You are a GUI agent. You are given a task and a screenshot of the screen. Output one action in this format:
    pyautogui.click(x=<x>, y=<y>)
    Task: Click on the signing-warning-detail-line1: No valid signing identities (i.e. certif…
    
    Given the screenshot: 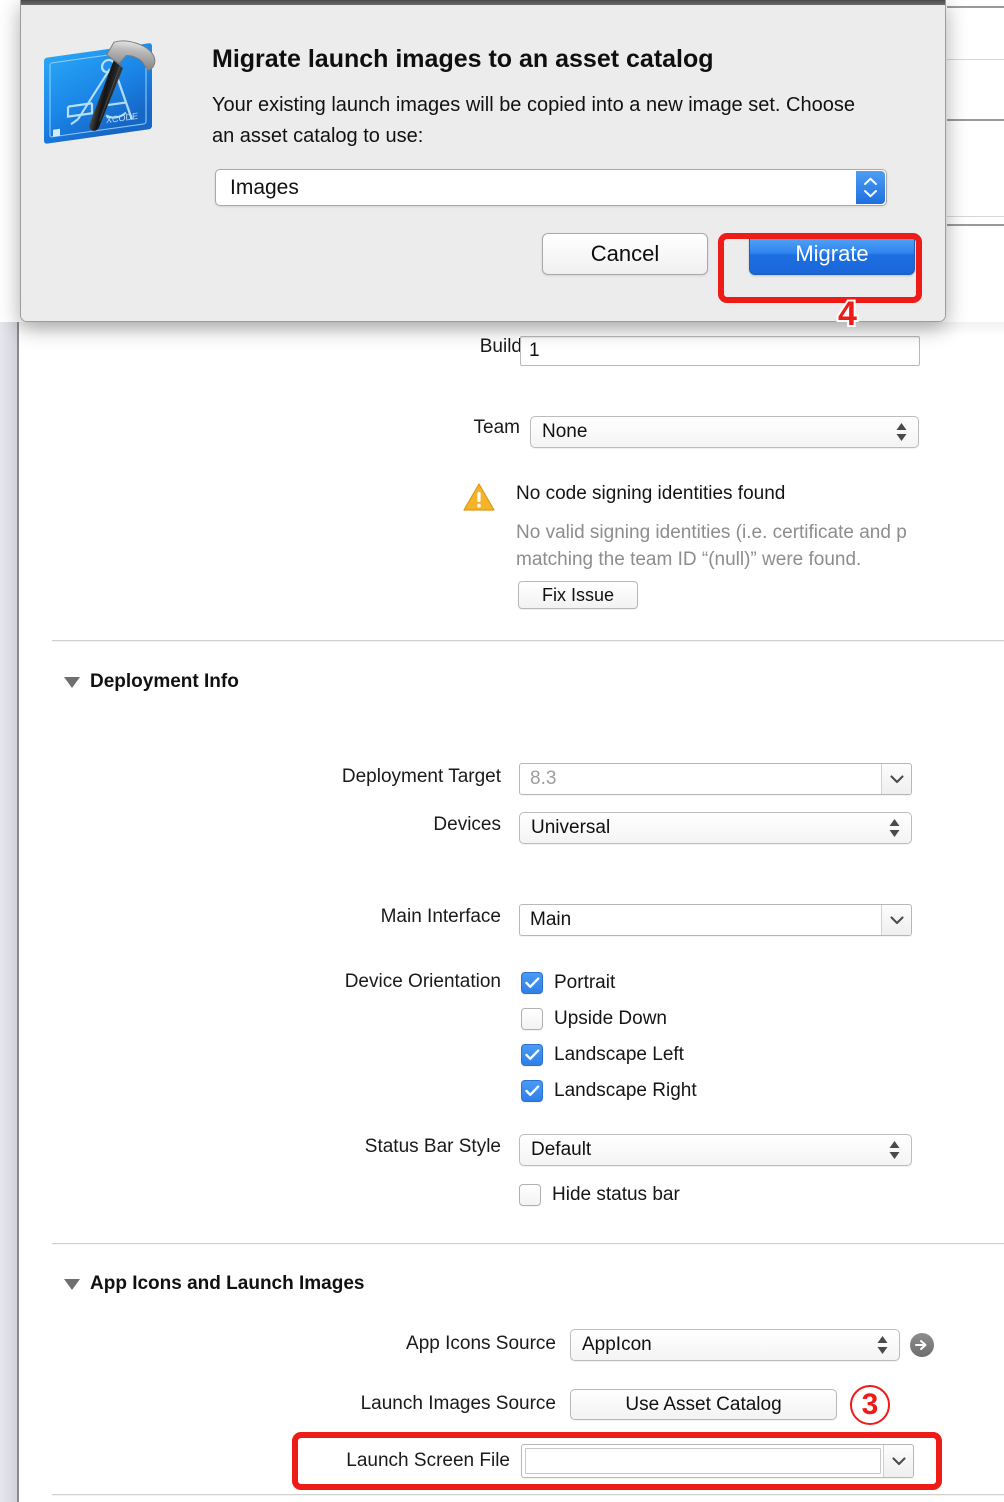 What is the action you would take?
    pyautogui.click(x=711, y=532)
    